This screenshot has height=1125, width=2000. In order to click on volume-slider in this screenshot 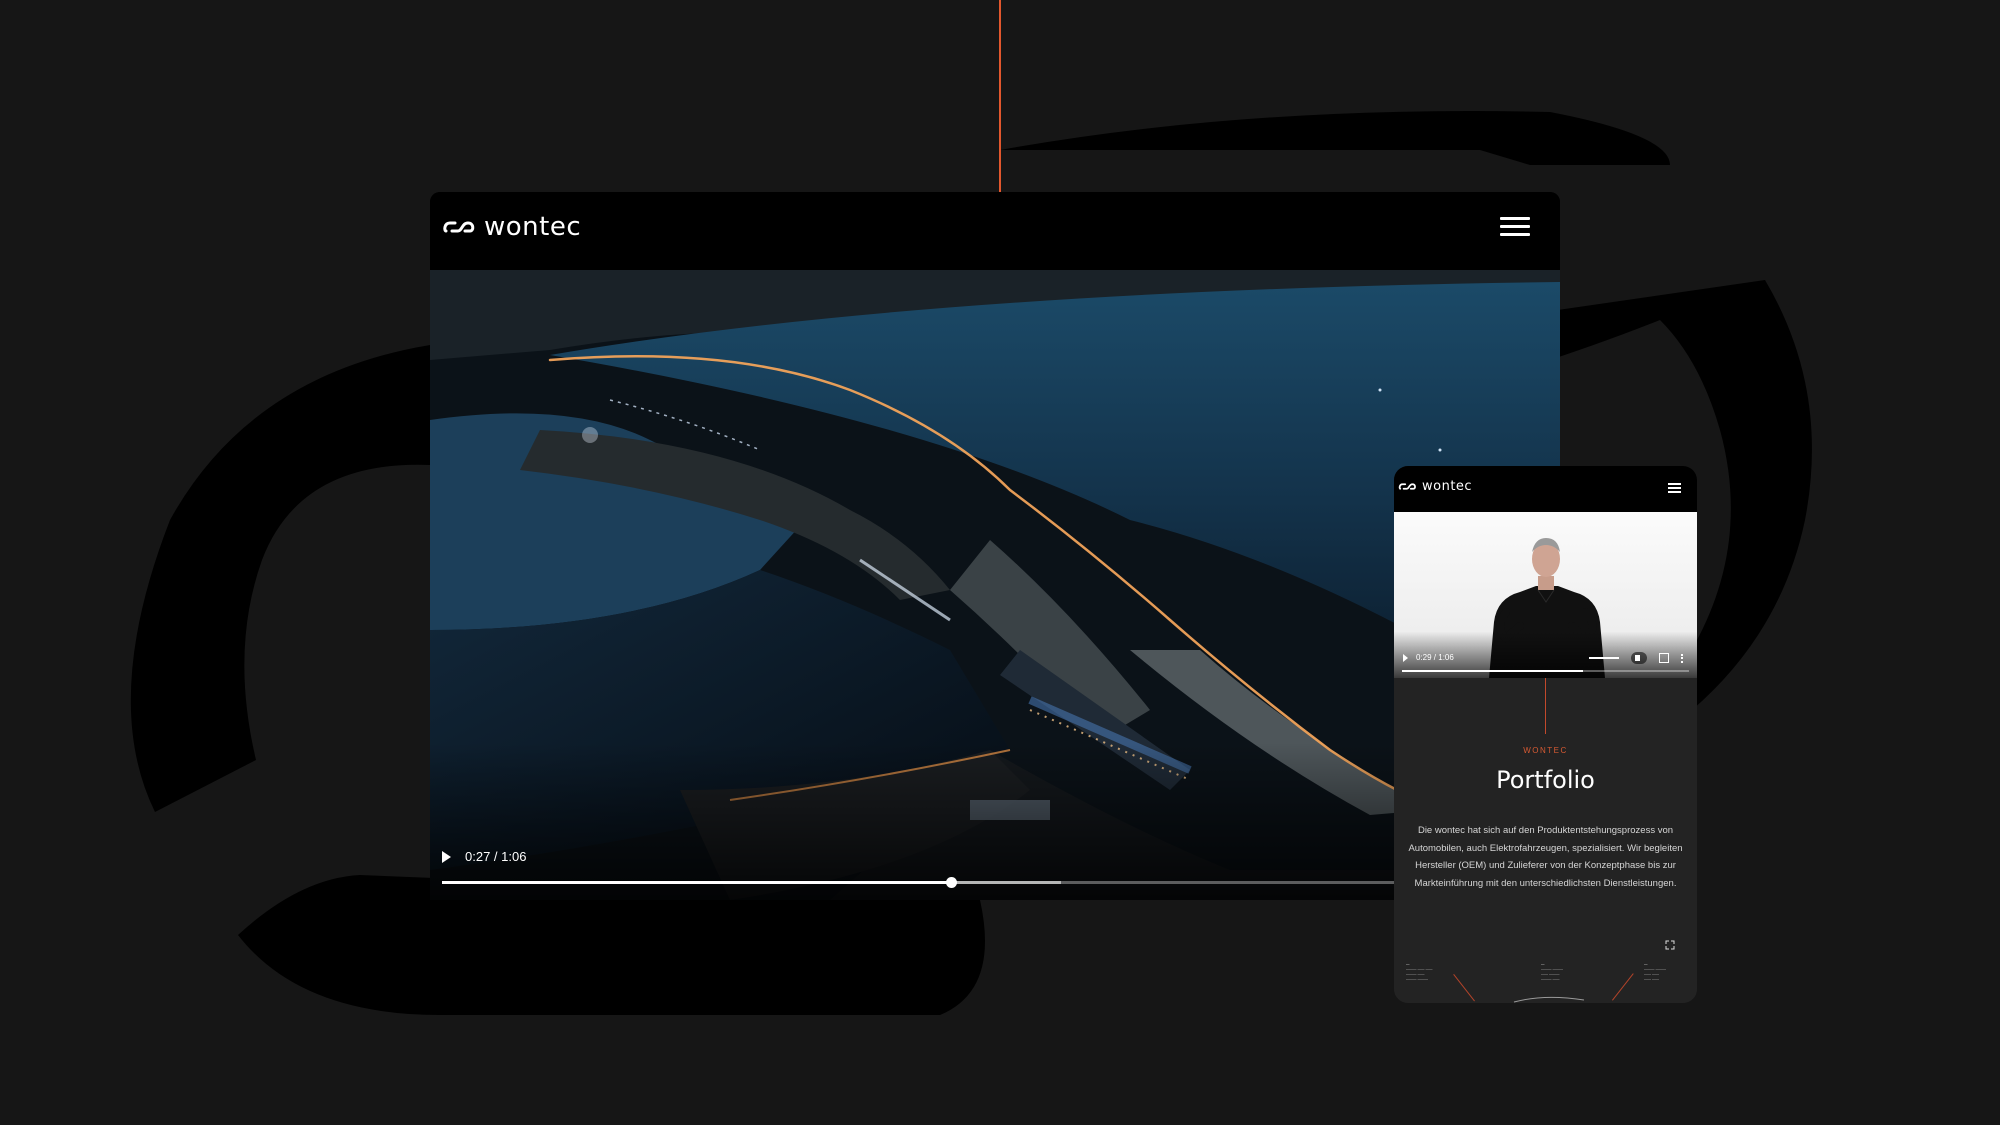, I will do `click(1604, 658)`.